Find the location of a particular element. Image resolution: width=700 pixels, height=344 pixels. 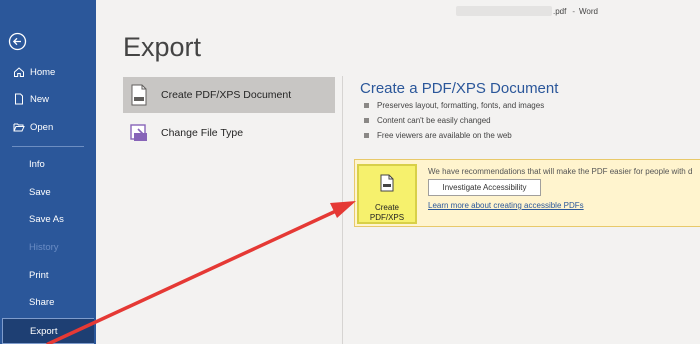

sidebar-item-save-as: Save As is located at coordinates (48, 219).